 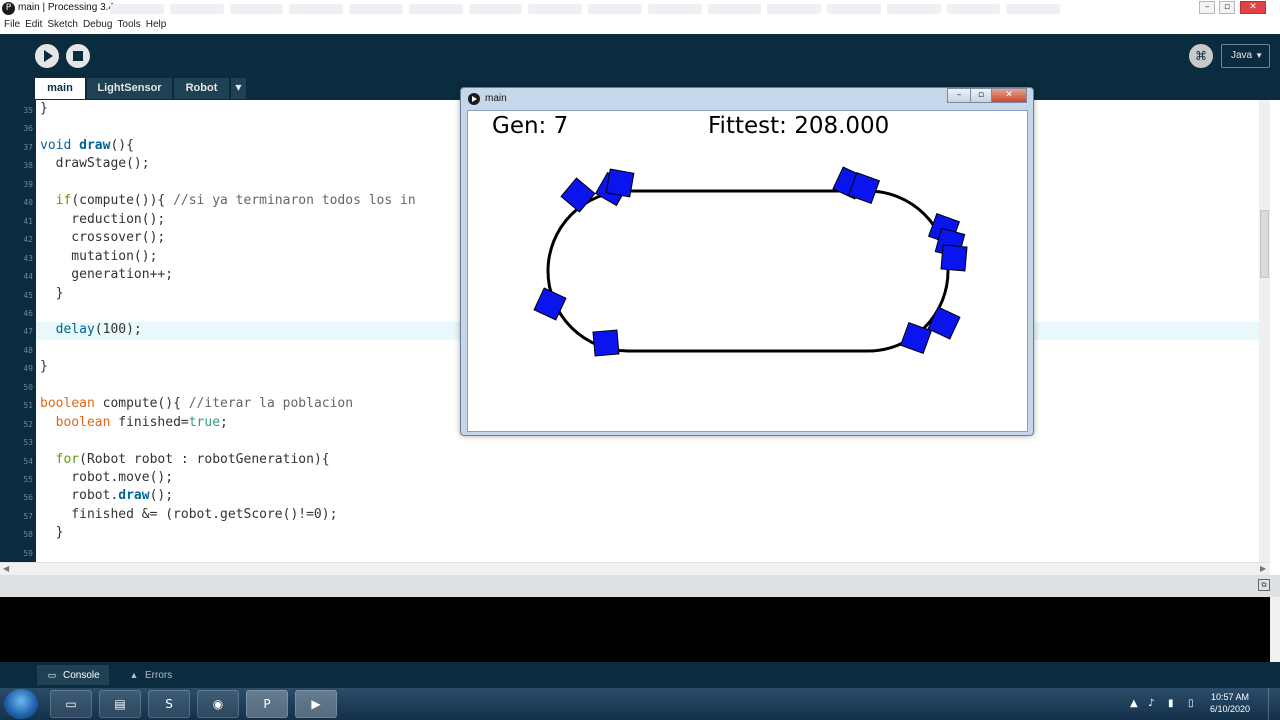 What do you see at coordinates (28, 424) in the screenshot?
I see `line-number: 52` at bounding box center [28, 424].